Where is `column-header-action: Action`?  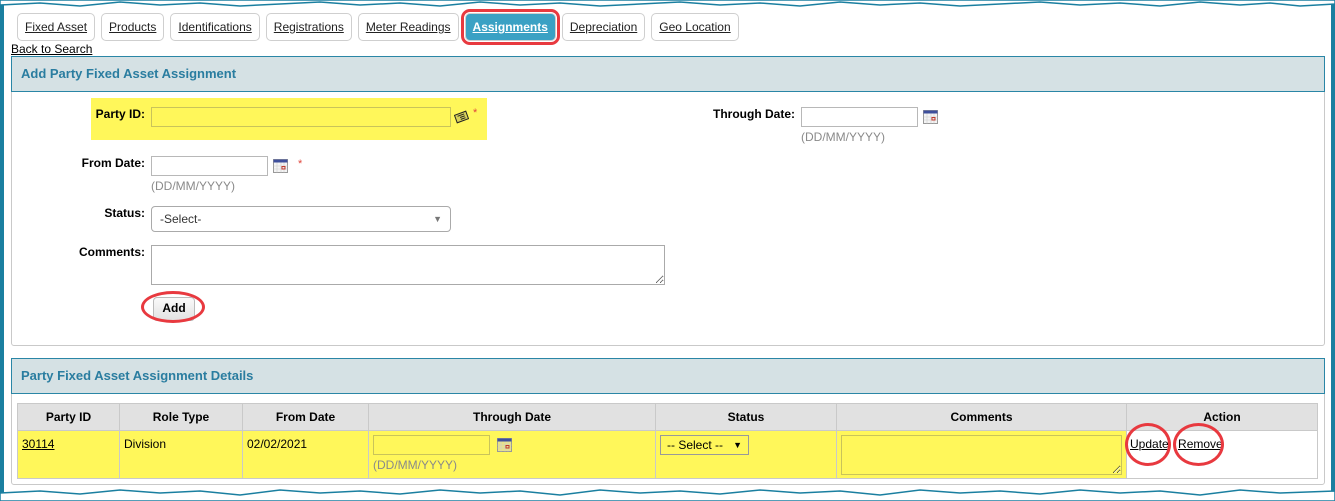 column-header-action: Action is located at coordinates (1222, 417).